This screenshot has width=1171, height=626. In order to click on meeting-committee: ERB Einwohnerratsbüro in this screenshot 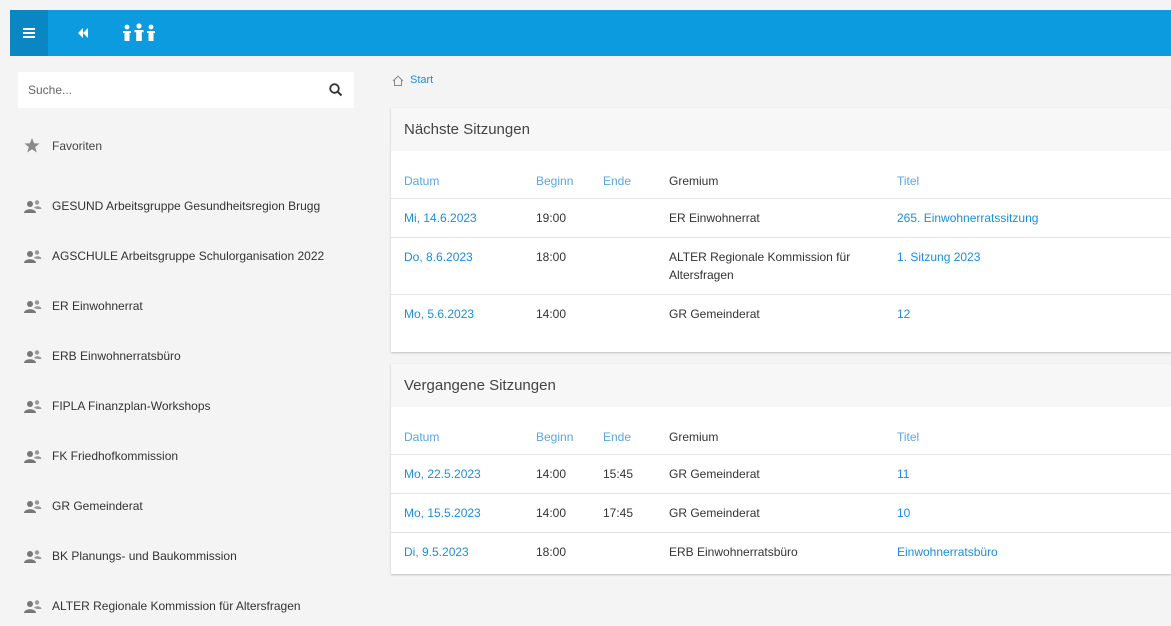, I will do `click(770, 552)`.